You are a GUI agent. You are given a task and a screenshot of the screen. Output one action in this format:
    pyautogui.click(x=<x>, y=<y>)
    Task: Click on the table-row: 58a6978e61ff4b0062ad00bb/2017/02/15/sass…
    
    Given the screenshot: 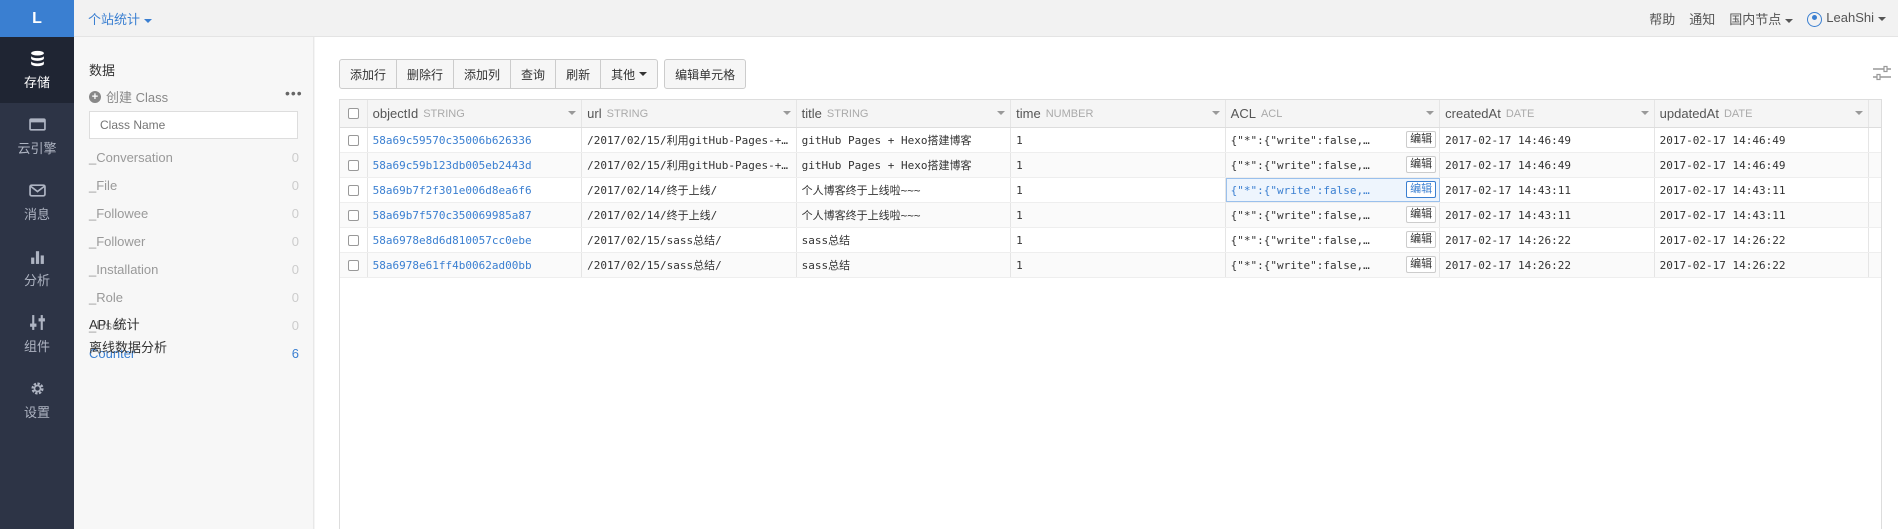 What is the action you would take?
    pyautogui.click(x=1110, y=265)
    